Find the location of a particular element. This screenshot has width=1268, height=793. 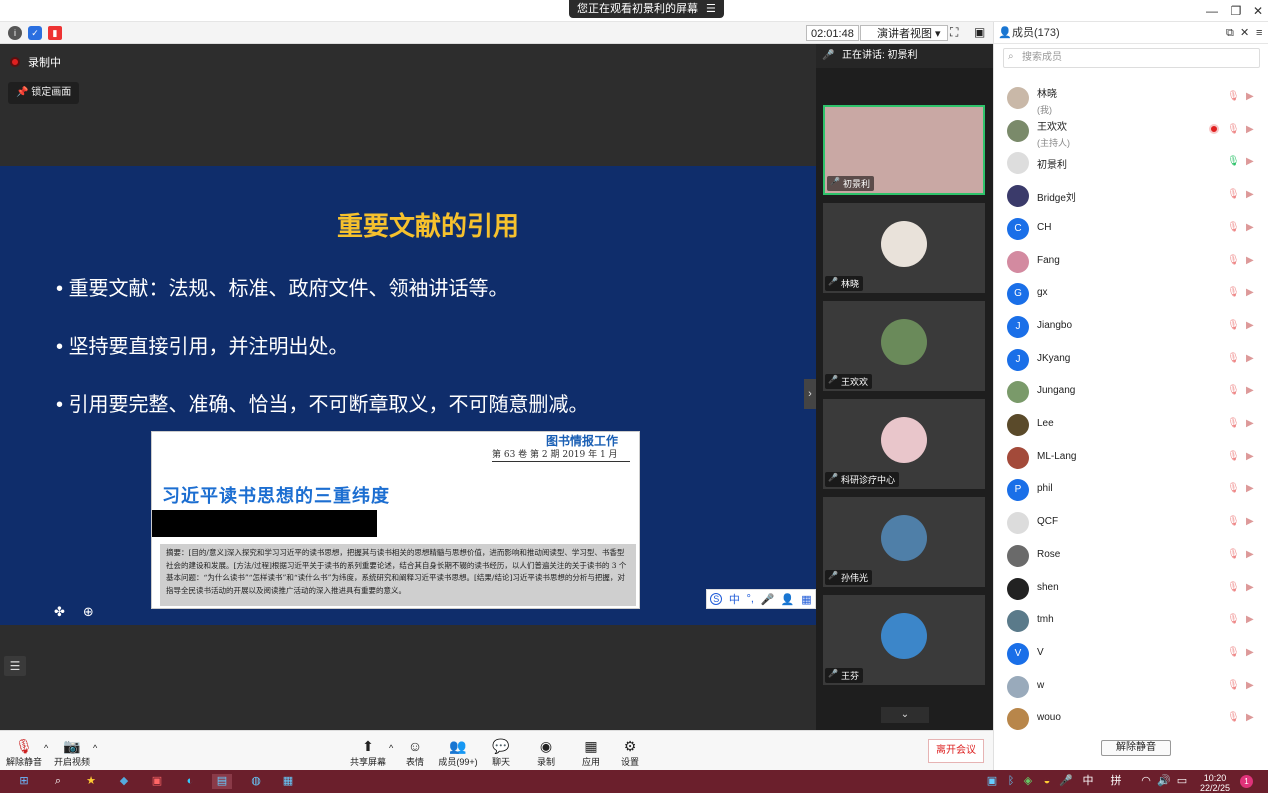

member-row: J JKyang 🎙 ▶ is located at coordinates (1131, 360).